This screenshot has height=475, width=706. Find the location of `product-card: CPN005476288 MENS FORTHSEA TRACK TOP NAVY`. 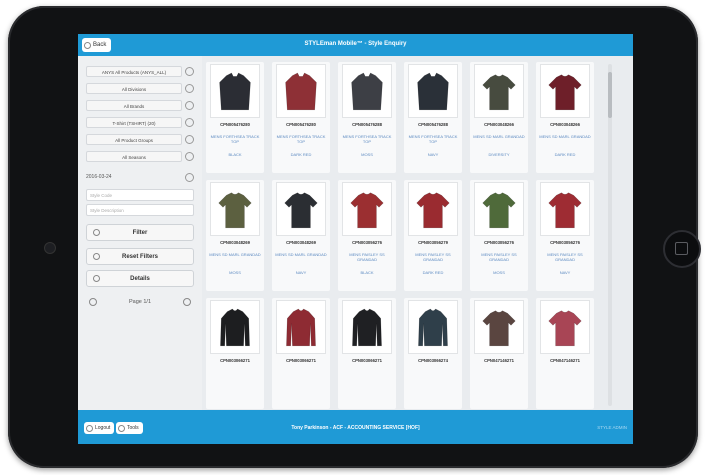

product-card: CPN005476288 MENS FORTHSEA TRACK TOP NAVY is located at coordinates (433, 117).